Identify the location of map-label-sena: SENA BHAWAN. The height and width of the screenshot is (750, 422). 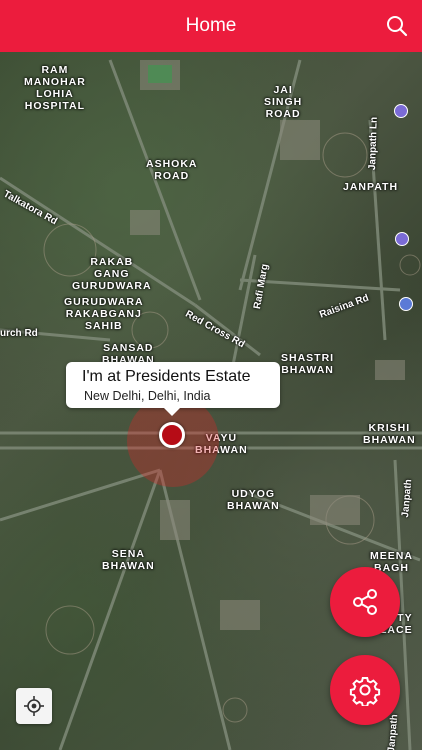
(128, 560).